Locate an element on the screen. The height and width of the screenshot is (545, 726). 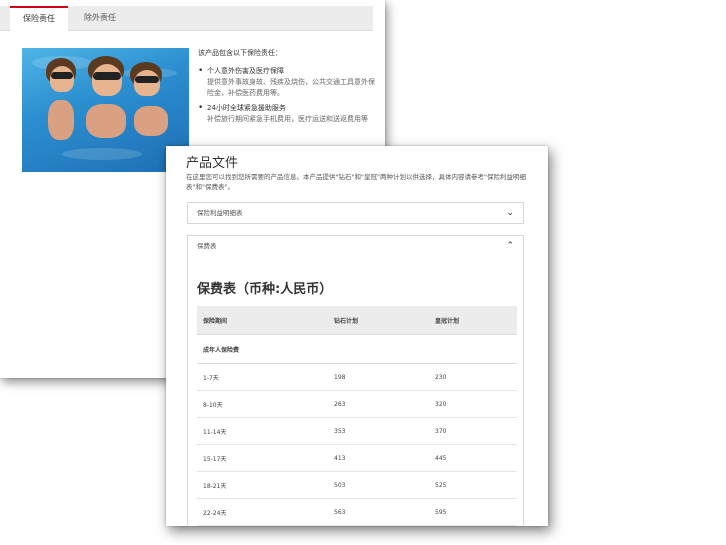
table-cell: 503 is located at coordinates (378, 485).